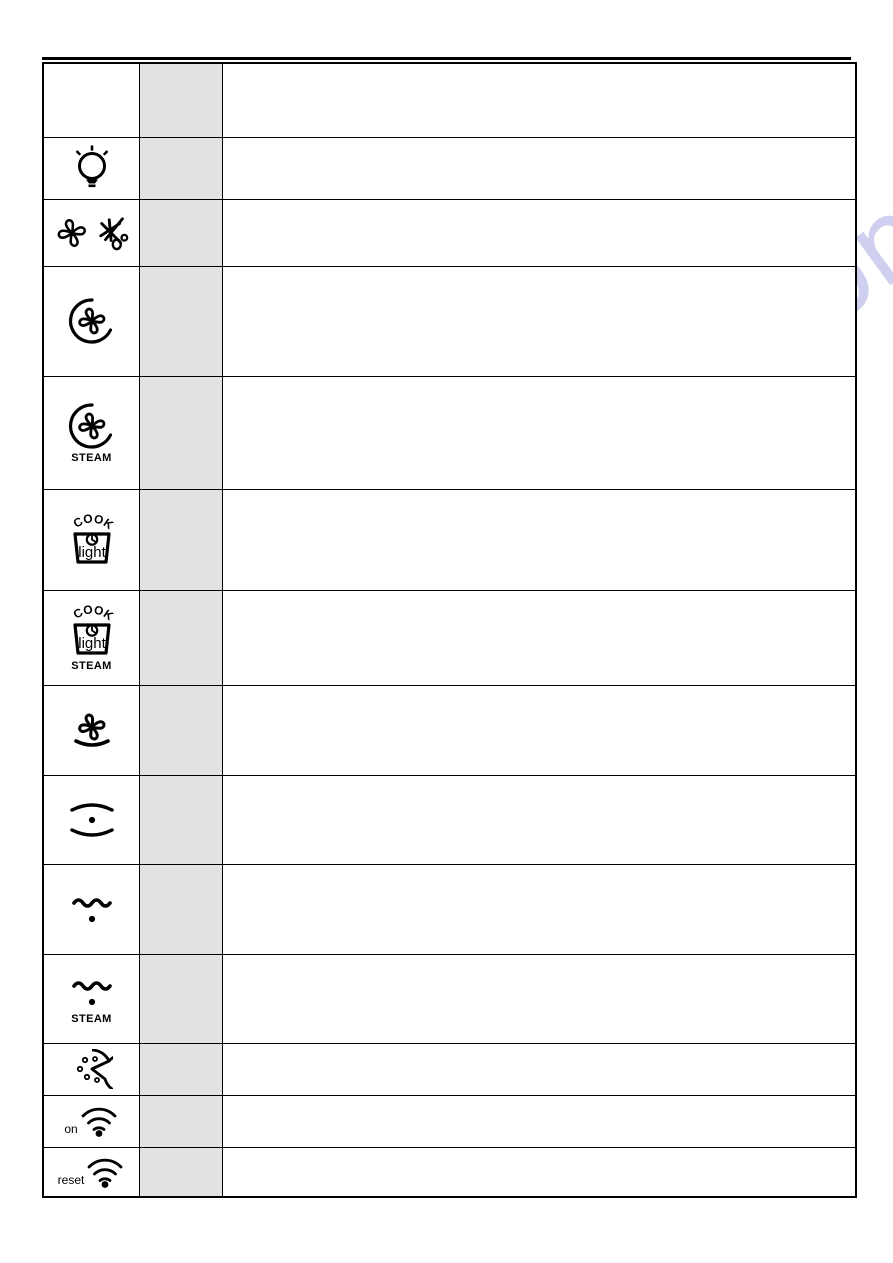 The image size is (893, 1263). Describe the element at coordinates (91, 432) in the screenshot. I see `fan-circle-steam-icon: STEAM` at that location.